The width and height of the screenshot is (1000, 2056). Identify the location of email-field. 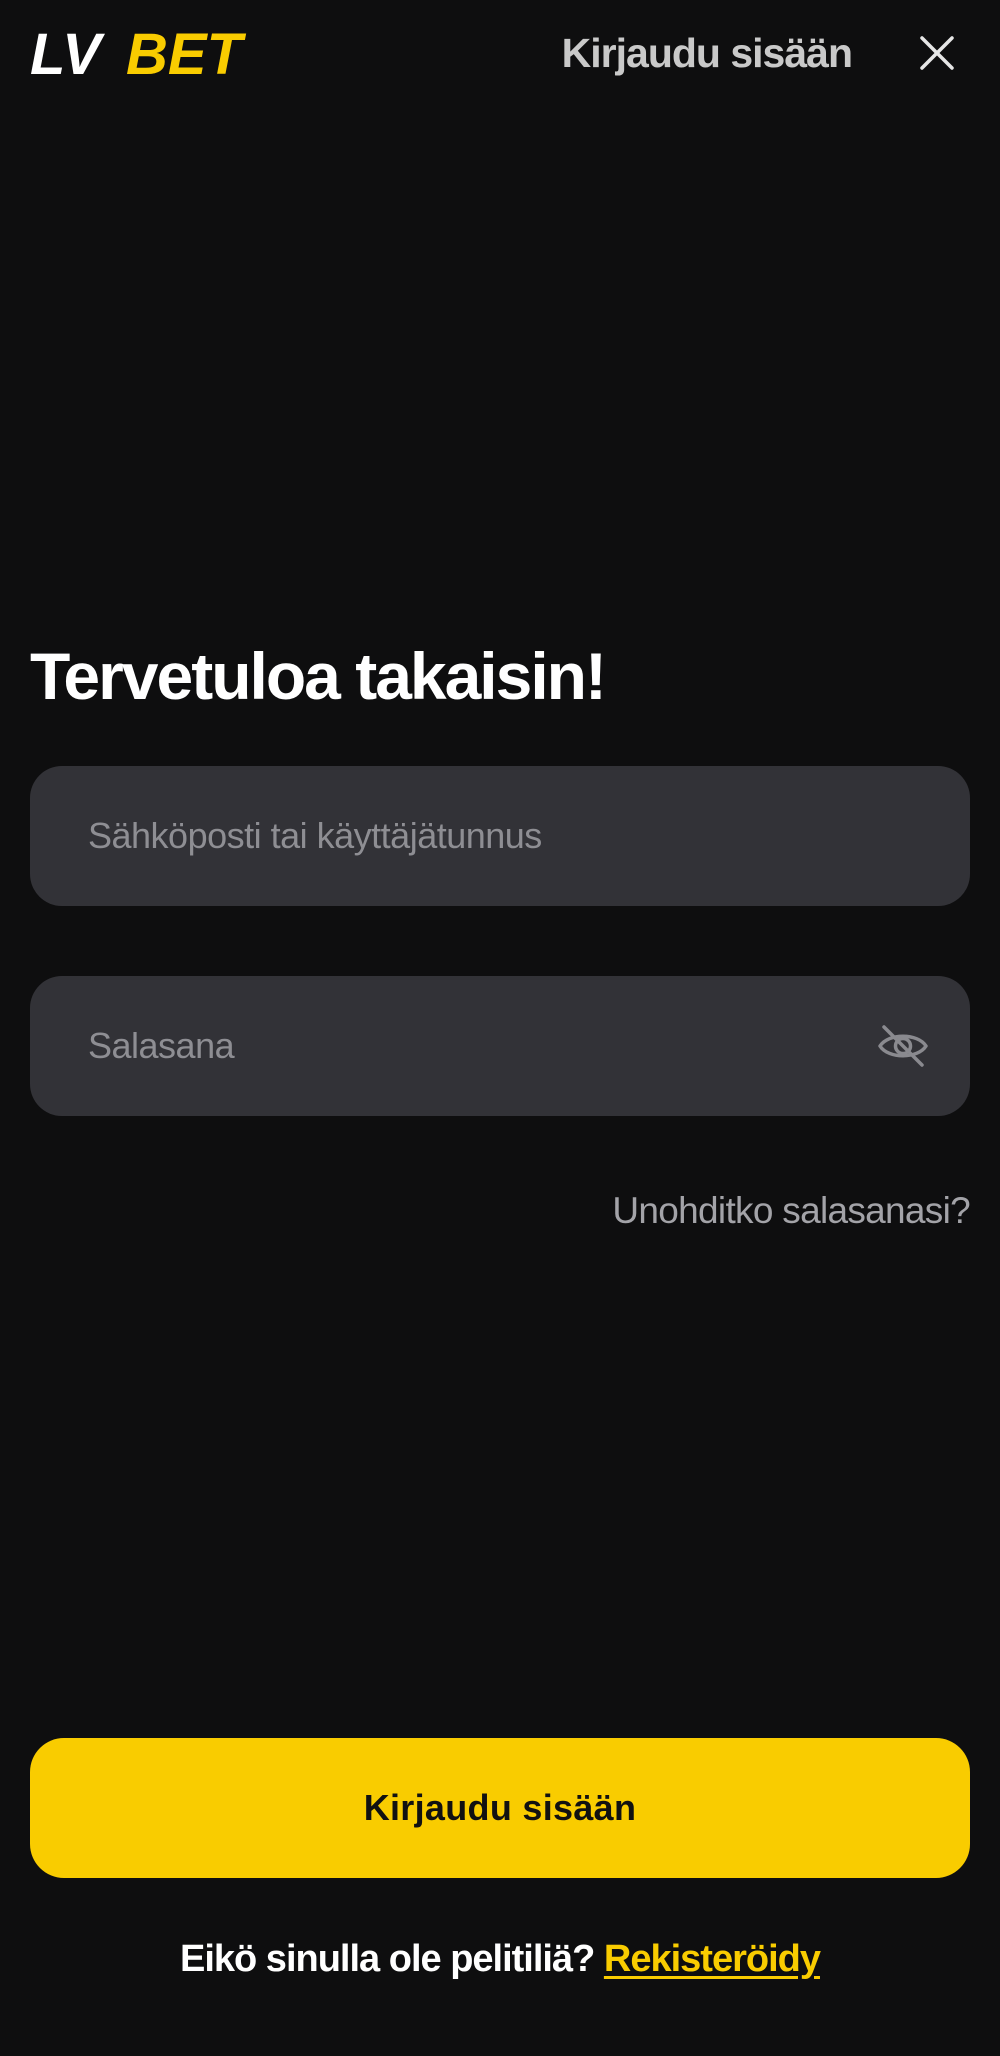
(500, 836).